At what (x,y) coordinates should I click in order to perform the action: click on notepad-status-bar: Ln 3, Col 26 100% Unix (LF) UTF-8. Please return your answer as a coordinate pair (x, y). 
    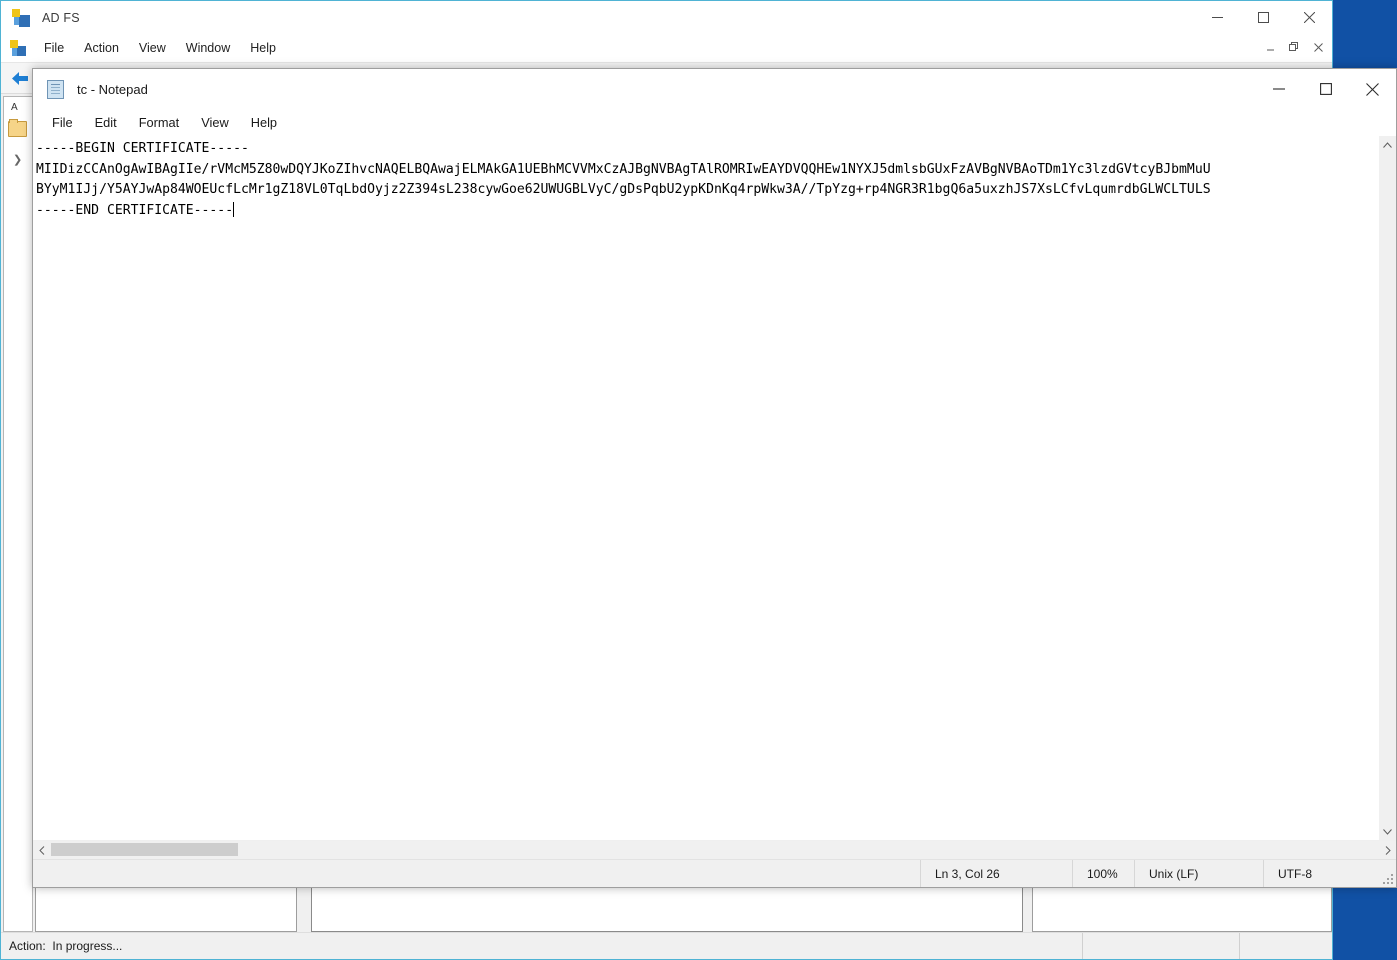
    Looking at the image, I should click on (714, 873).